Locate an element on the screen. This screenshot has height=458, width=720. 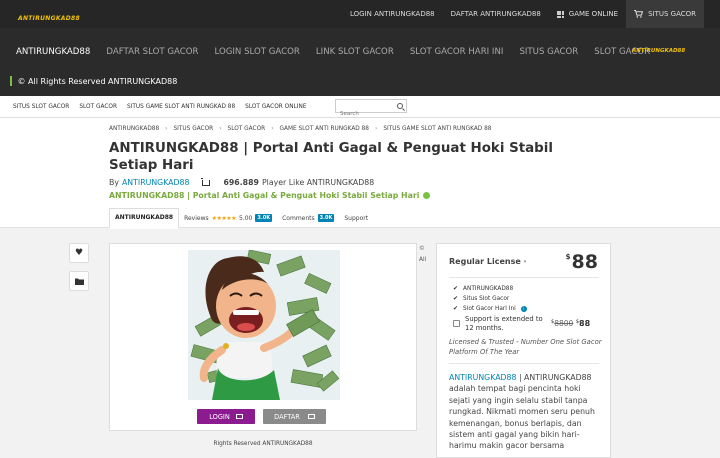
rating-stars: ★★★★★ is located at coordinates (224, 218).